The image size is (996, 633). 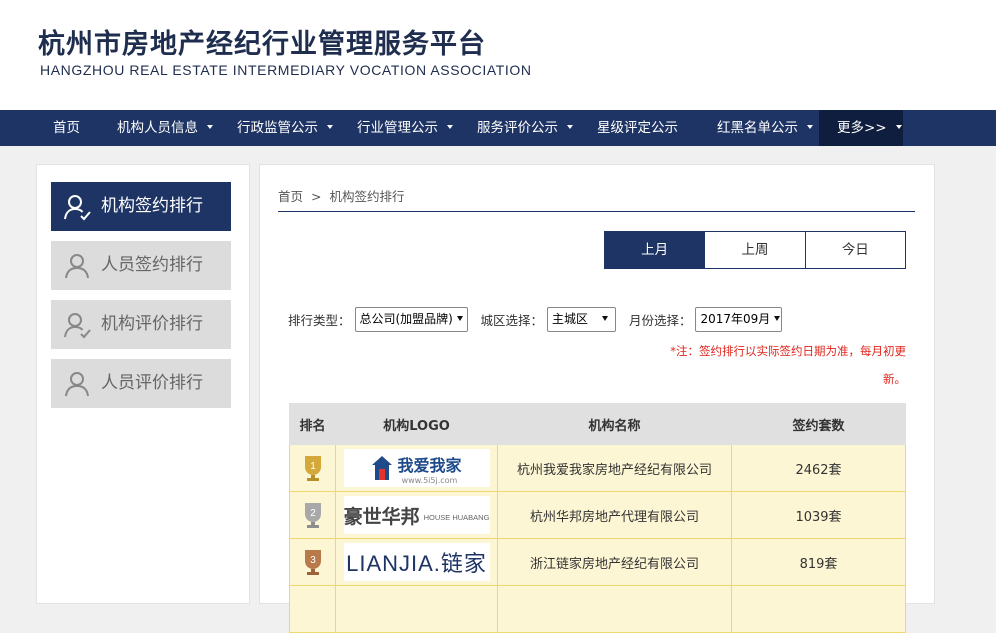 What do you see at coordinates (596, 211) in the screenshot?
I see `breadcrumb-divider` at bounding box center [596, 211].